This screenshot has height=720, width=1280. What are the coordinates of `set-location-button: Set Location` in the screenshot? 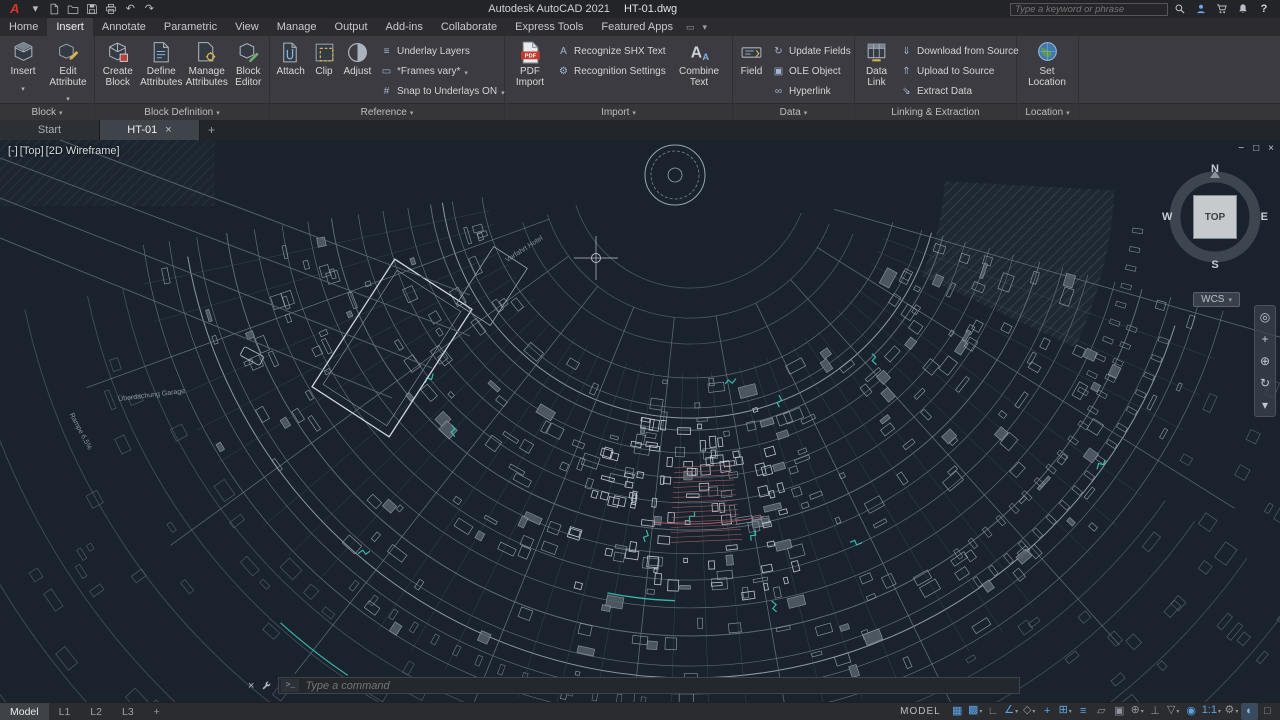 It's located at (1047, 70).